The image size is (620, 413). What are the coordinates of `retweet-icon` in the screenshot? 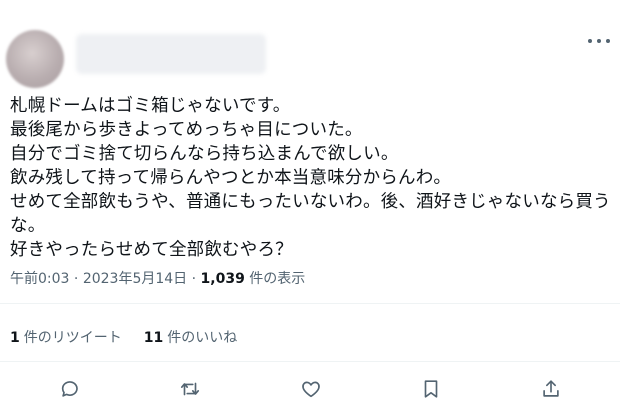 It's located at (190, 389).